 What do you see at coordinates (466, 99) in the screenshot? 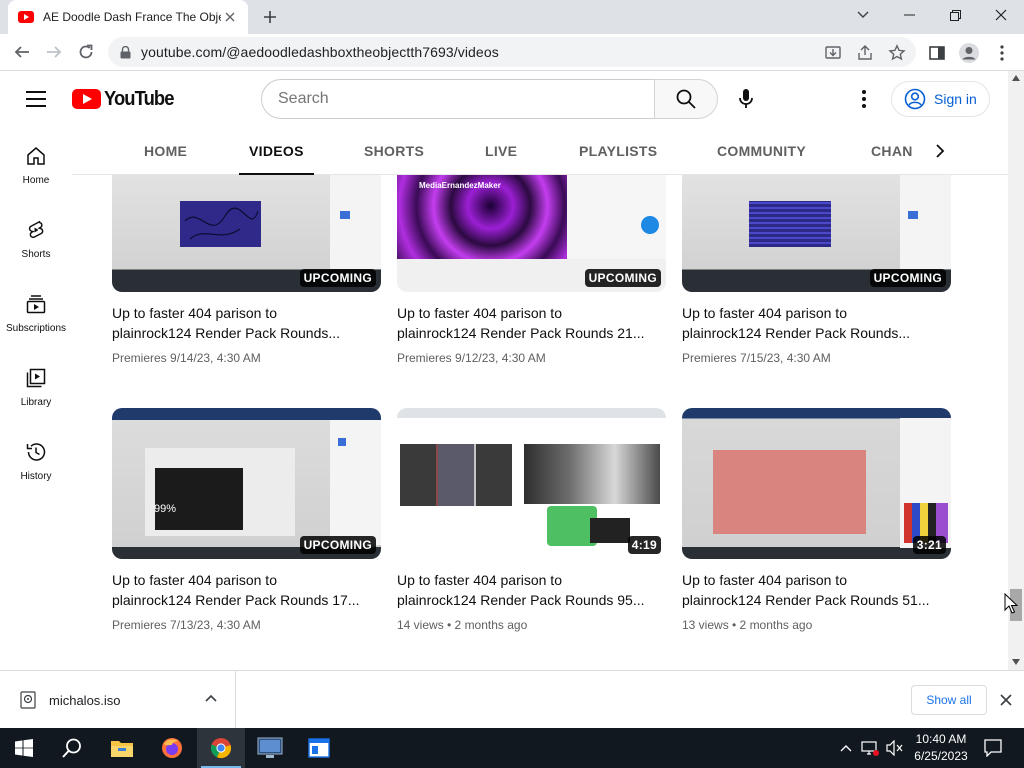
I see `search-input` at bounding box center [466, 99].